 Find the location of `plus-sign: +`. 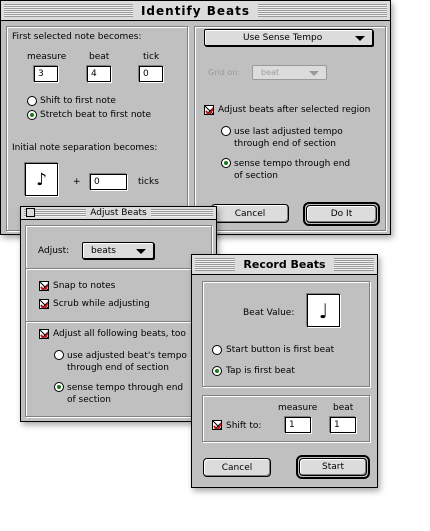

plus-sign: + is located at coordinates (77, 182).